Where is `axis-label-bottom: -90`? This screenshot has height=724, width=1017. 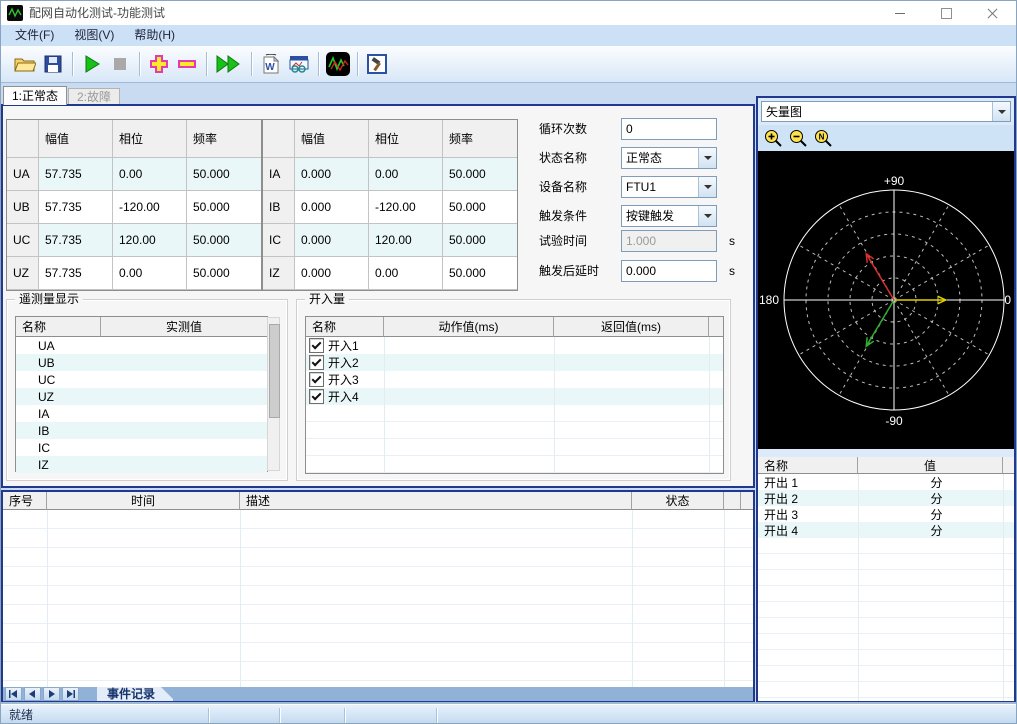 axis-label-bottom: -90 is located at coordinates (894, 421).